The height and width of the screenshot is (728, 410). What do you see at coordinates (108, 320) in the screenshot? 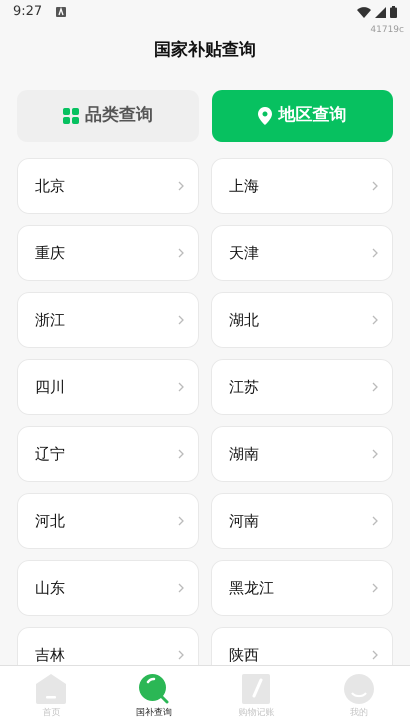
I see `region-card: 浙江` at bounding box center [108, 320].